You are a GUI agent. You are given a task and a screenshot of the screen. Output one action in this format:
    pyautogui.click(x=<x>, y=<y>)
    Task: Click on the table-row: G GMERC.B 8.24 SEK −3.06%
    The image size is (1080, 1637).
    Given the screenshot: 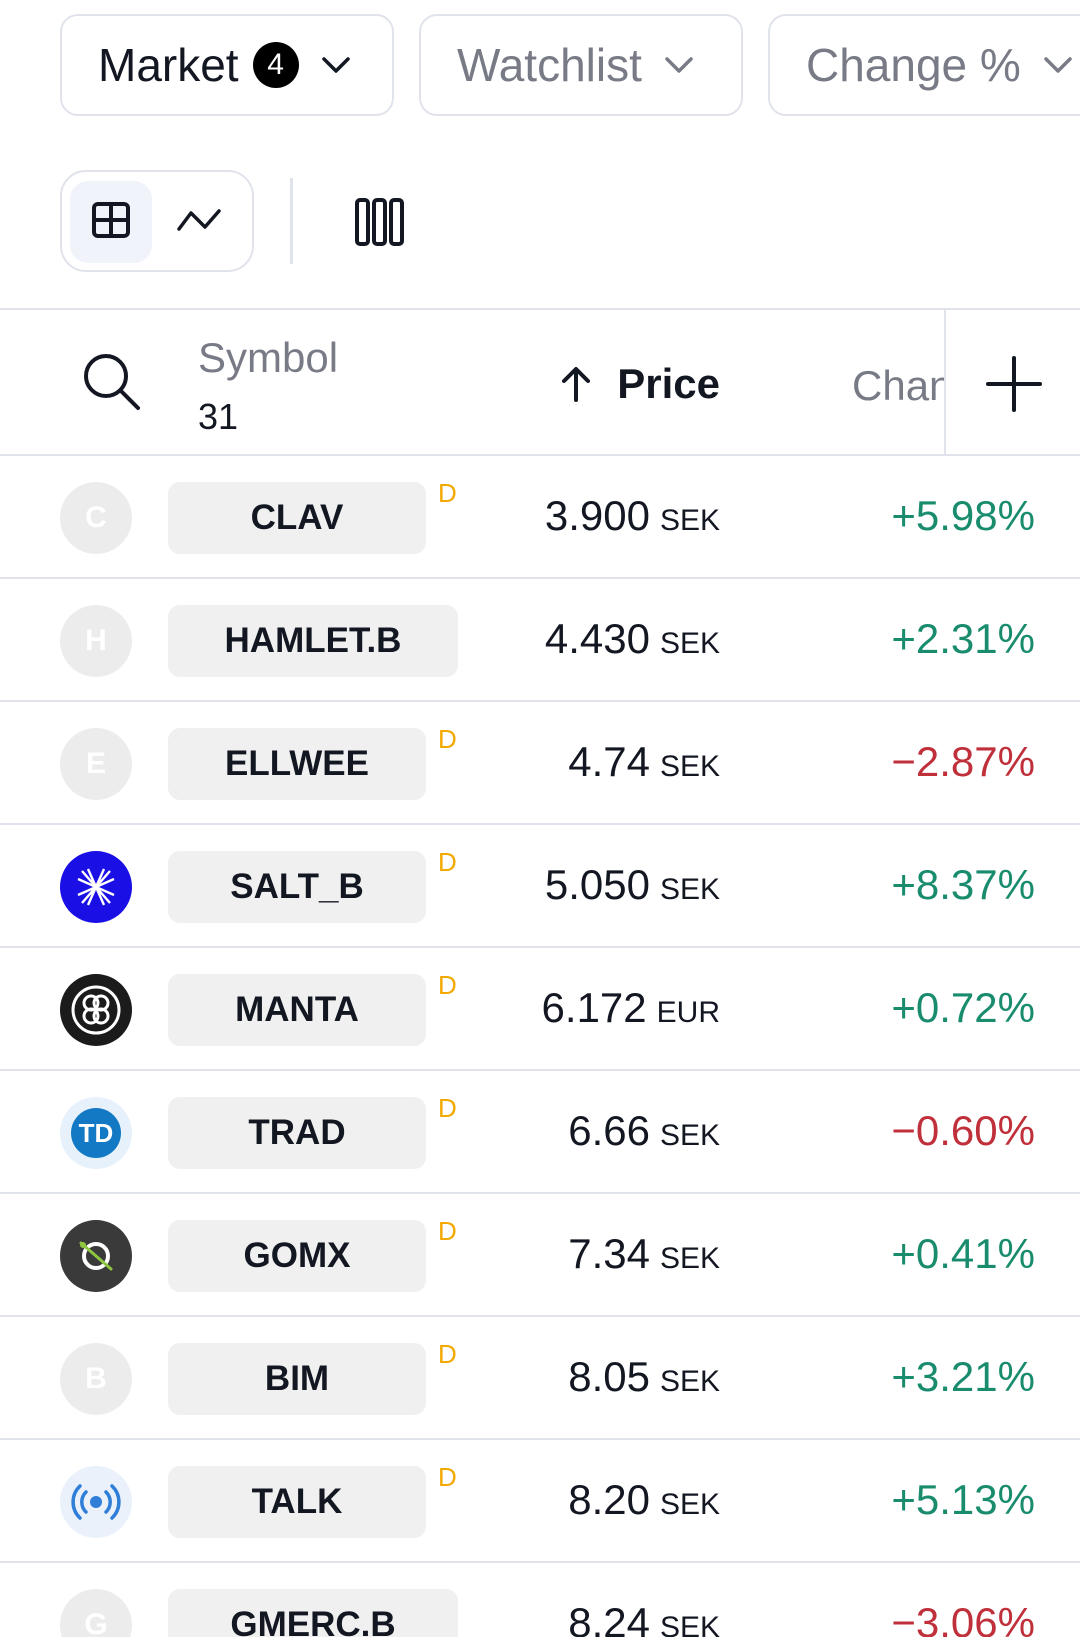 What is the action you would take?
    pyautogui.click(x=540, y=1600)
    